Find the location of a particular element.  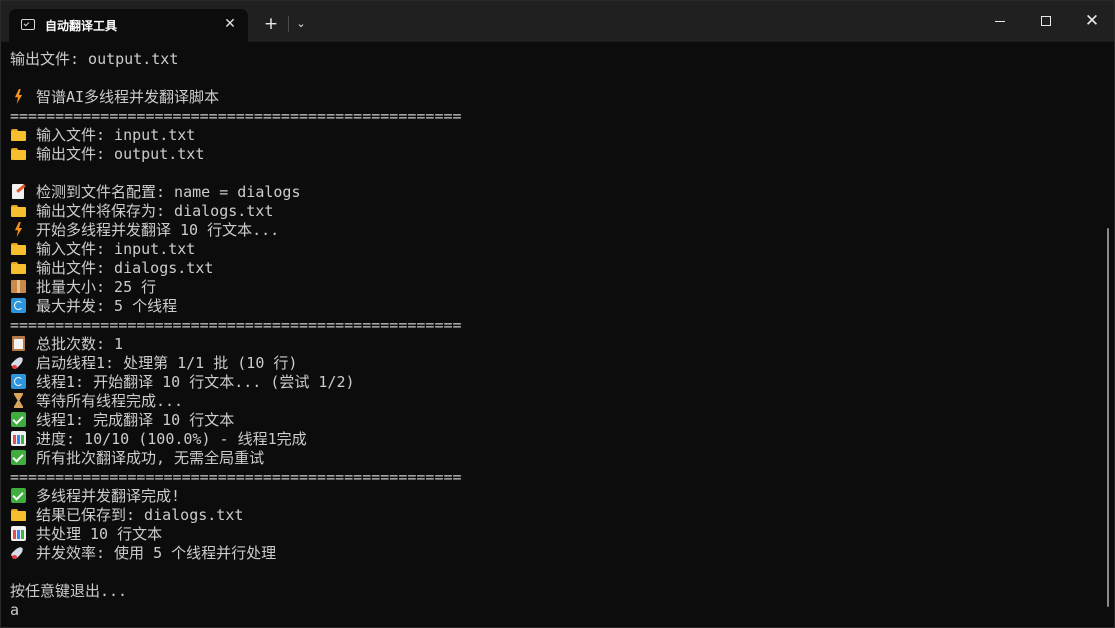

memo-icon is located at coordinates (18, 191).